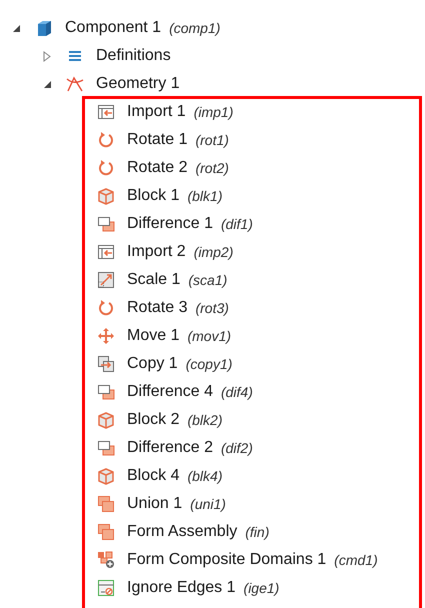  I want to click on tree-item-tag: (rot3), so click(212, 308).